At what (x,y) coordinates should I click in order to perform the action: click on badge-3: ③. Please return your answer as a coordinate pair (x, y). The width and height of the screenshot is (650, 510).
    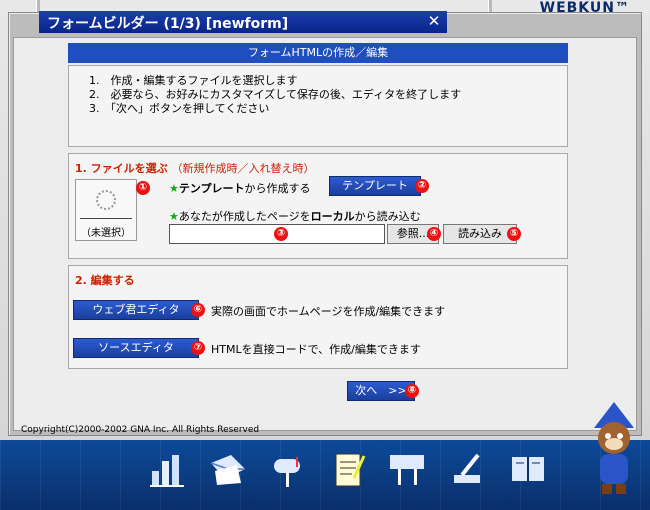
    Looking at the image, I should click on (281, 234).